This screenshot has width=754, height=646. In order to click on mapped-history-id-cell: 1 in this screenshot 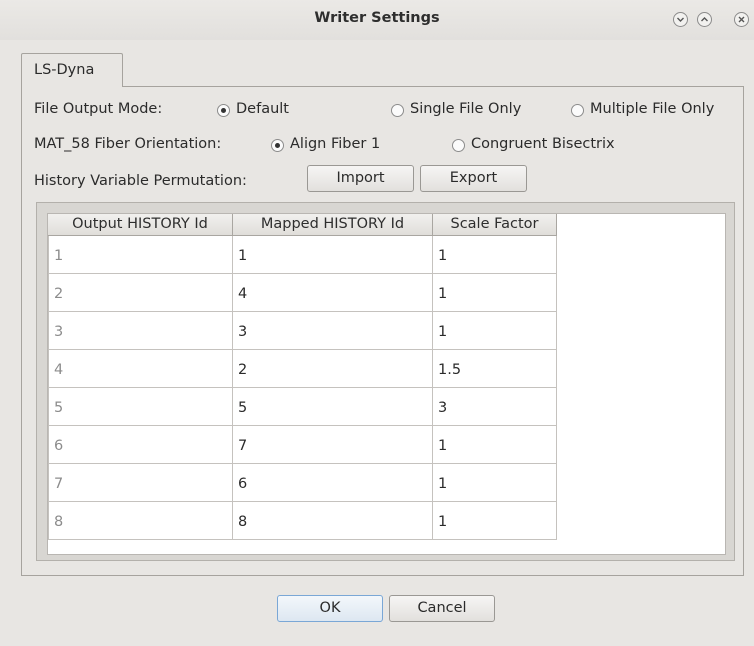, I will do `click(333, 255)`.